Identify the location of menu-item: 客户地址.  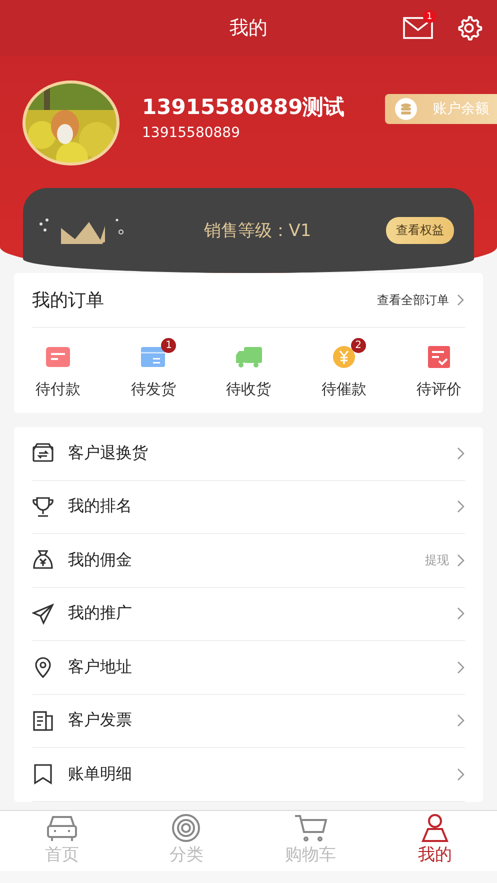
(248, 667).